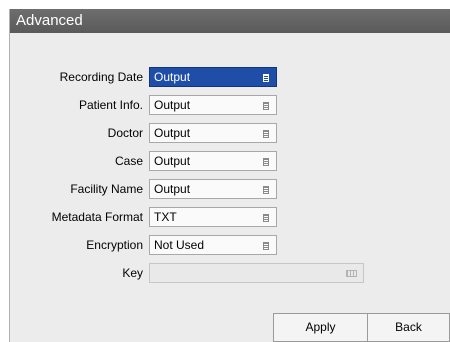 Image resolution: width=450 pixels, height=342 pixels. Describe the element at coordinates (213, 245) in the screenshot. I see `encryption-select: Not Used` at that location.